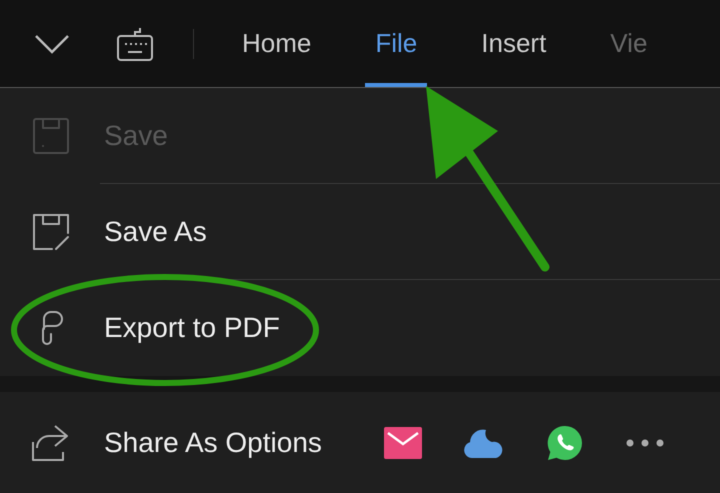 This screenshot has height=493, width=720. I want to click on share-label: Share As Options, so click(213, 443).